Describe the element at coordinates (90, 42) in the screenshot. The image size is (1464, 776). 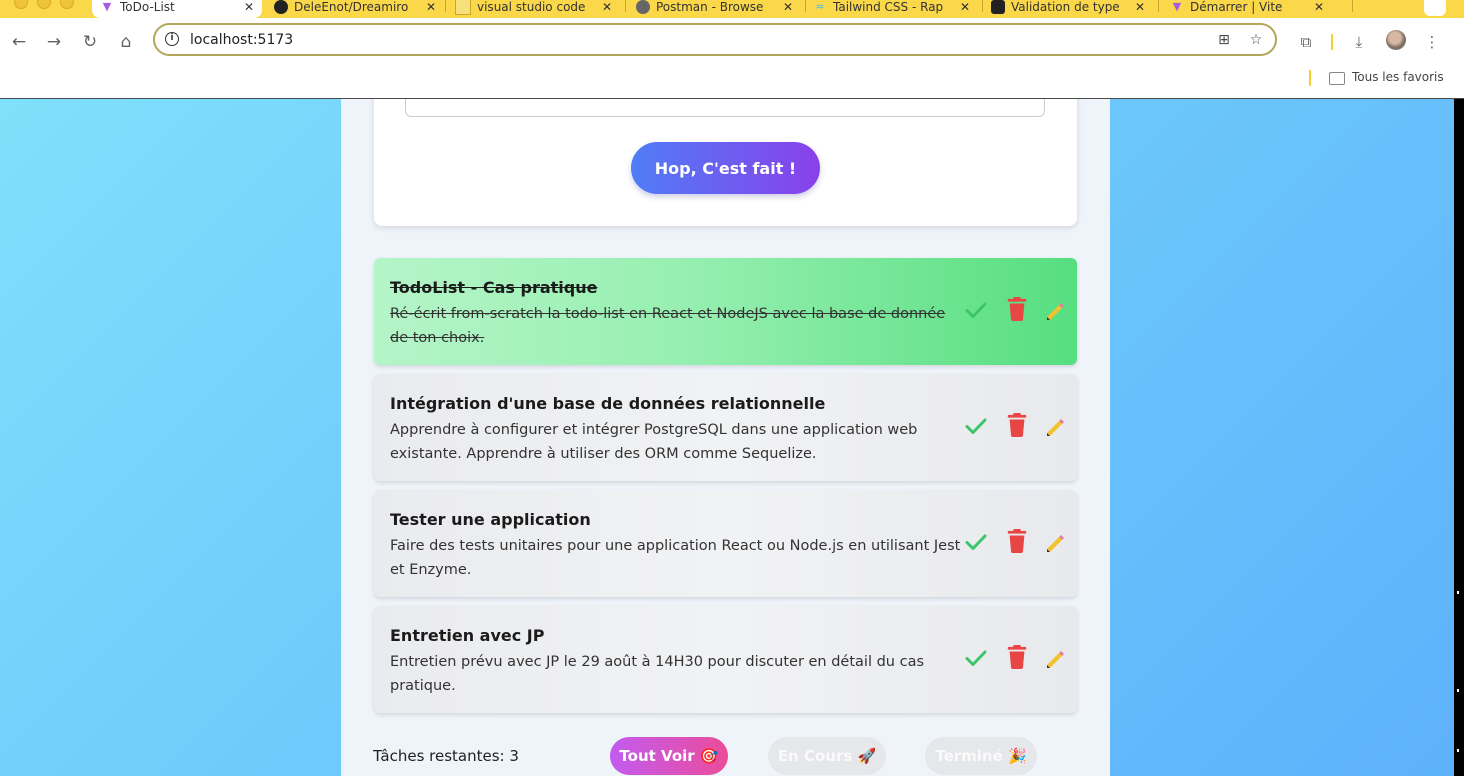
I see `reload-icon: ↻` at that location.